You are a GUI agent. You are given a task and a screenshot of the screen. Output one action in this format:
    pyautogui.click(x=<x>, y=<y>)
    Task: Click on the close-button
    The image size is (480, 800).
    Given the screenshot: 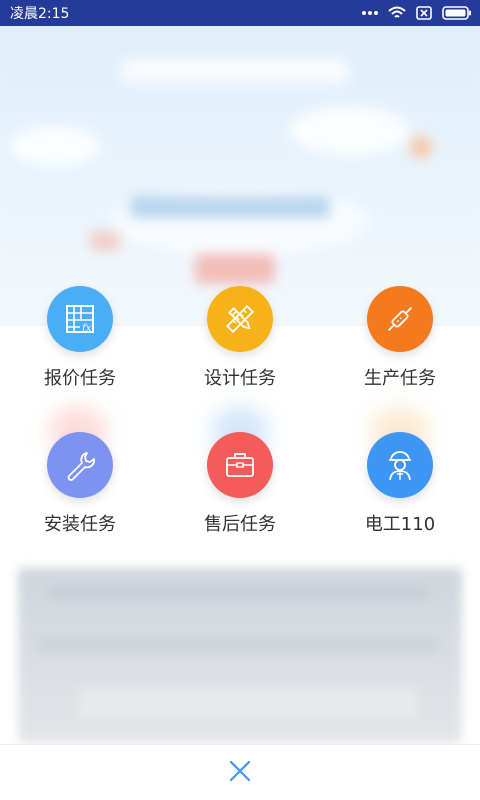 What is the action you would take?
    pyautogui.click(x=240, y=773)
    